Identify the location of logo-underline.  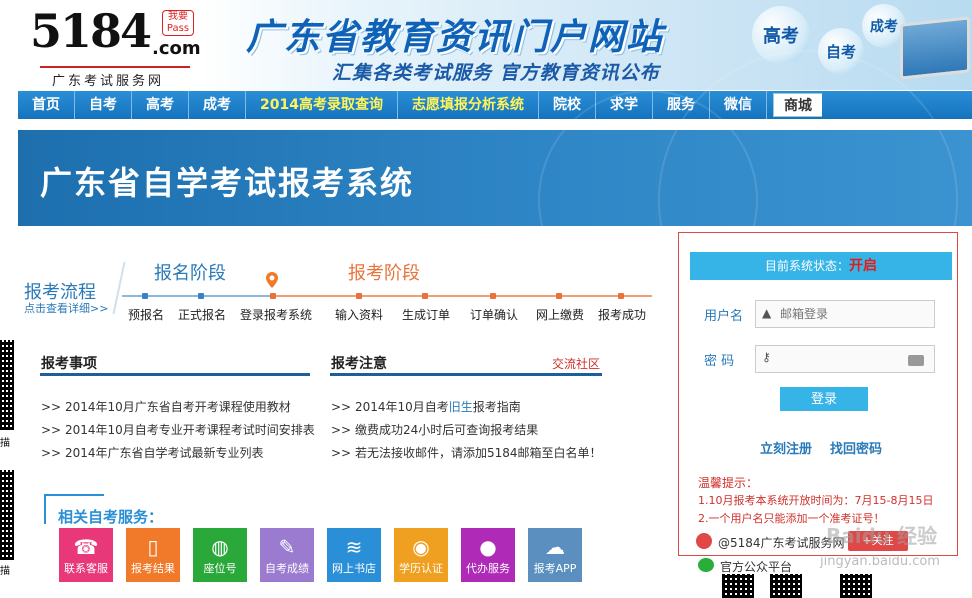
(115, 67).